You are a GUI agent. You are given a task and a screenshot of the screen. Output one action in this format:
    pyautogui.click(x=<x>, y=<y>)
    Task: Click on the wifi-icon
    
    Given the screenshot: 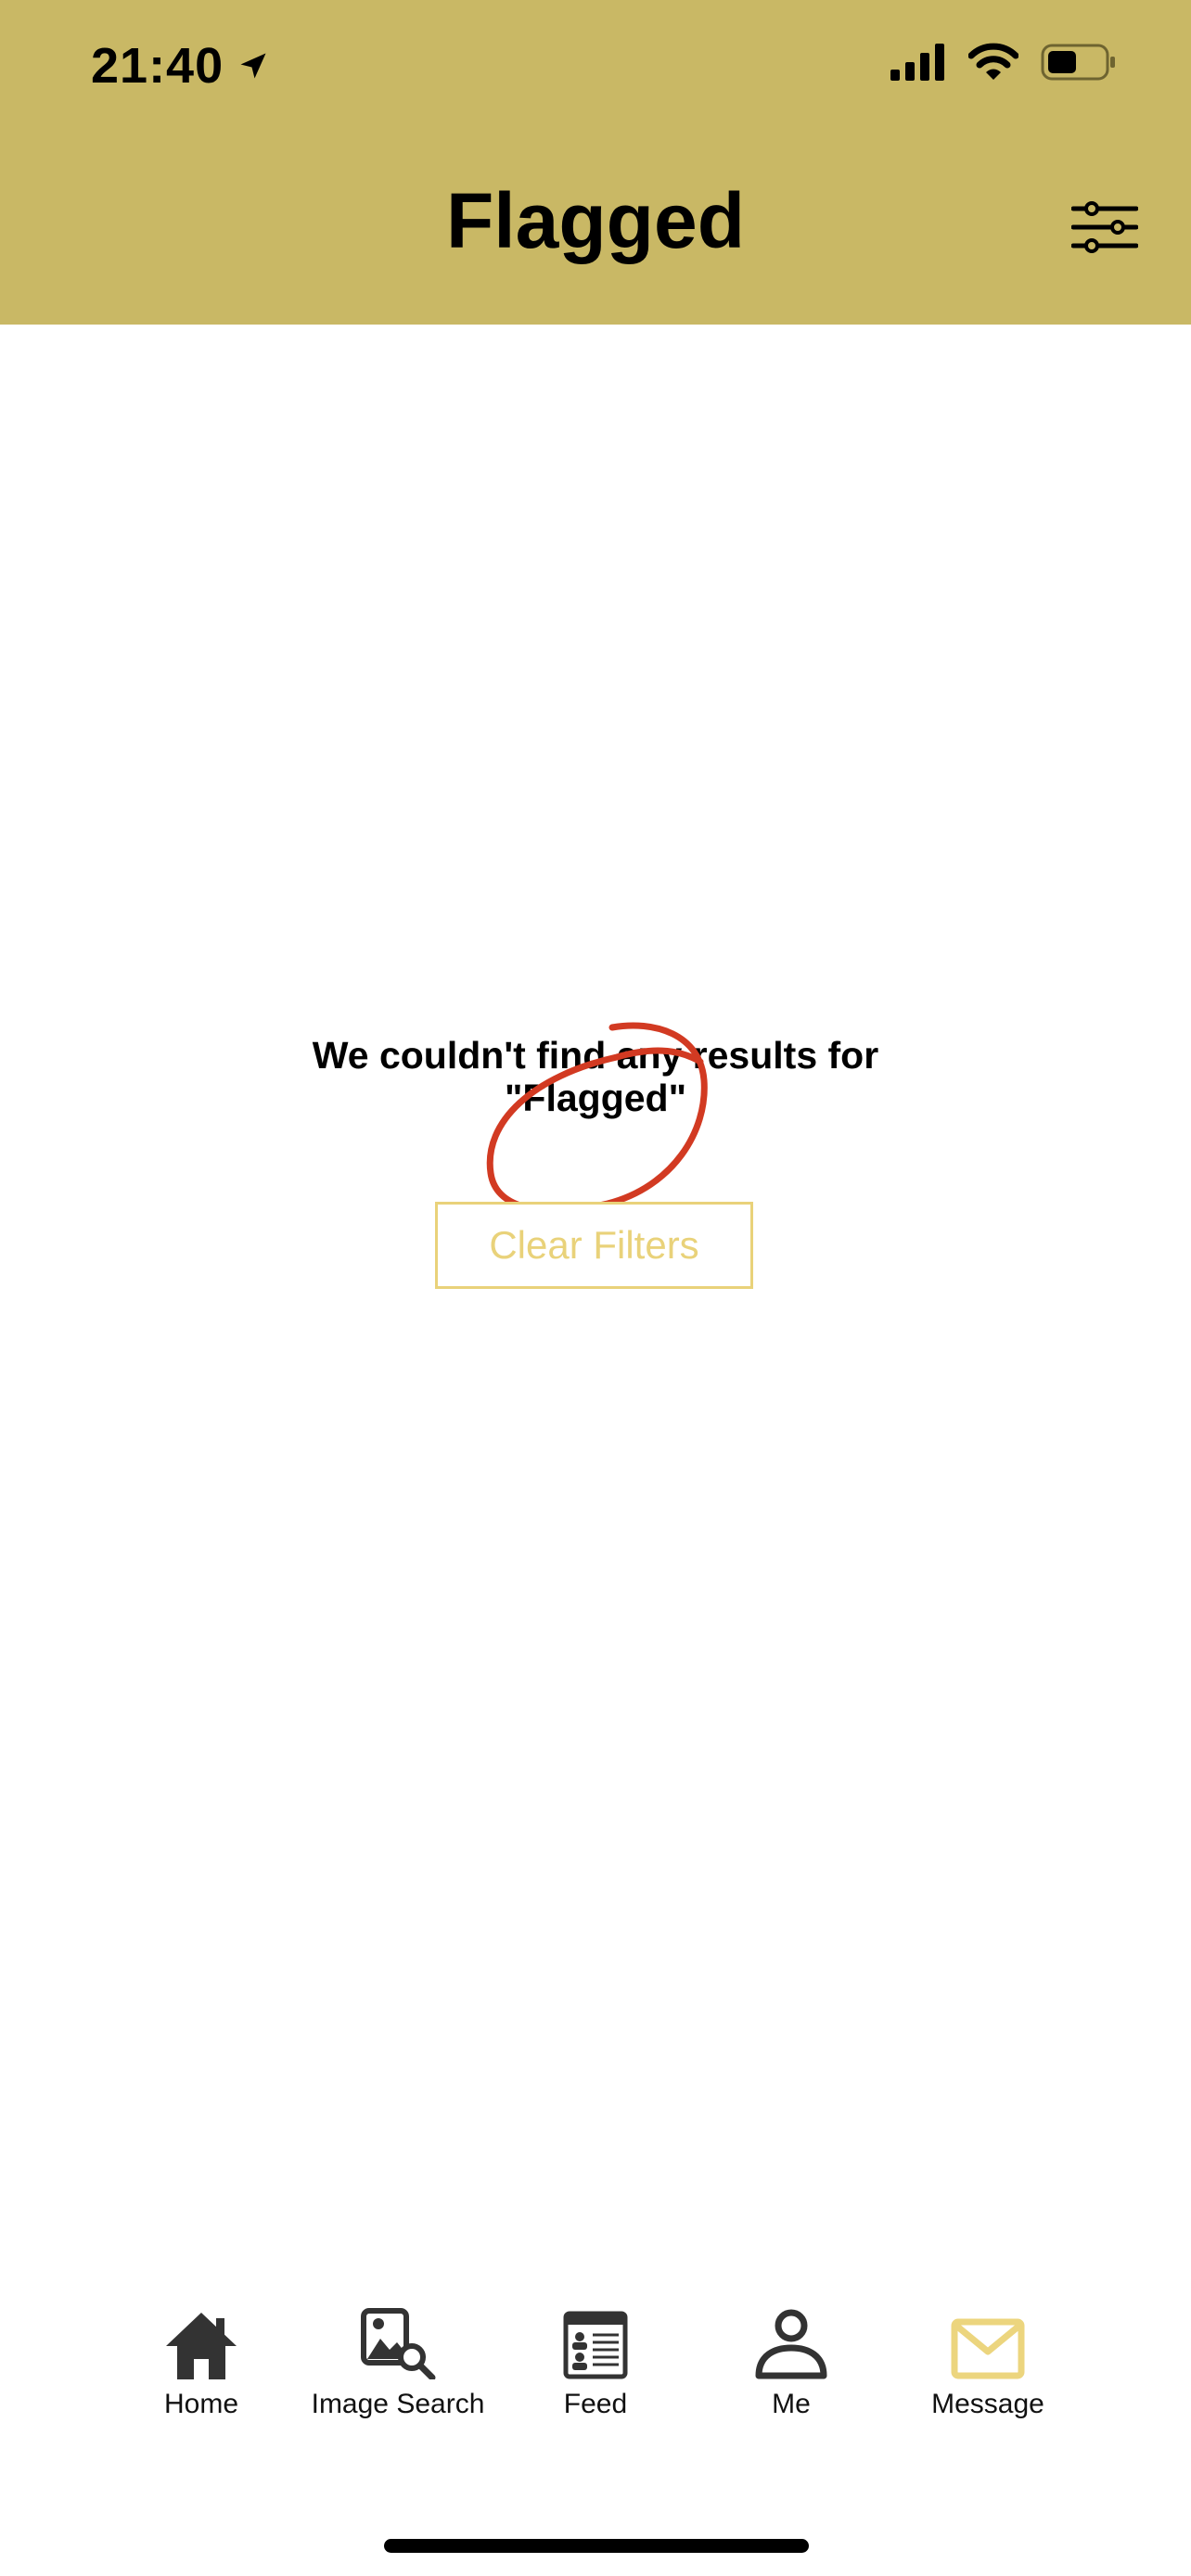 What is the action you would take?
    pyautogui.click(x=993, y=61)
    